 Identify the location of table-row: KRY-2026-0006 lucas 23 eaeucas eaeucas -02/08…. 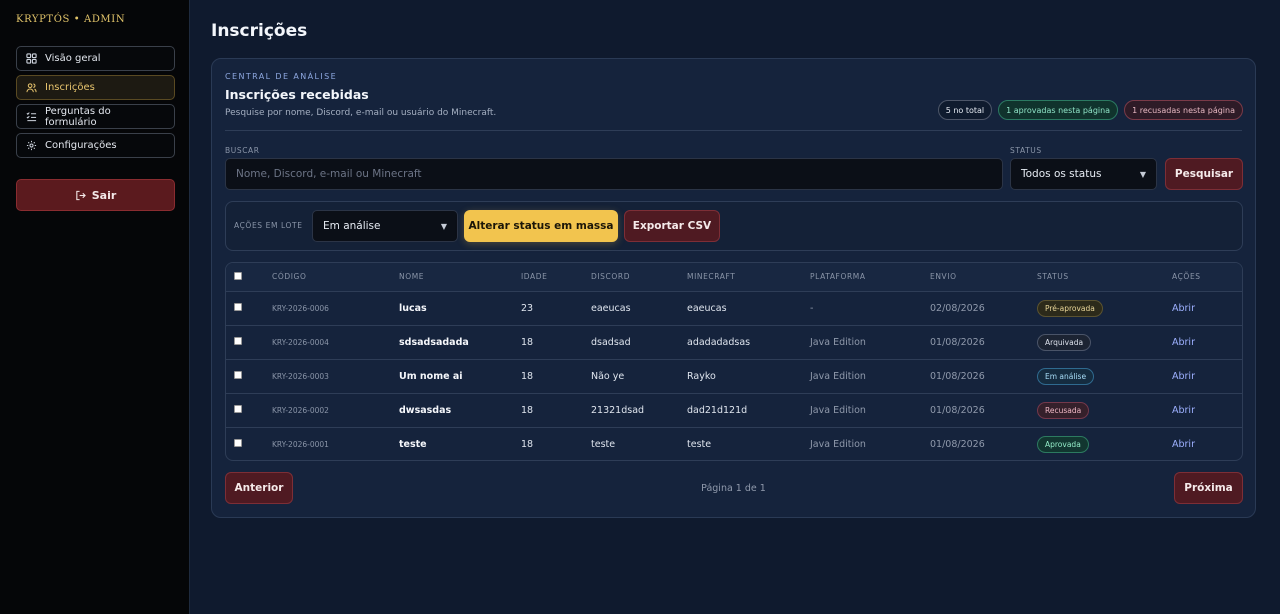
(734, 308).